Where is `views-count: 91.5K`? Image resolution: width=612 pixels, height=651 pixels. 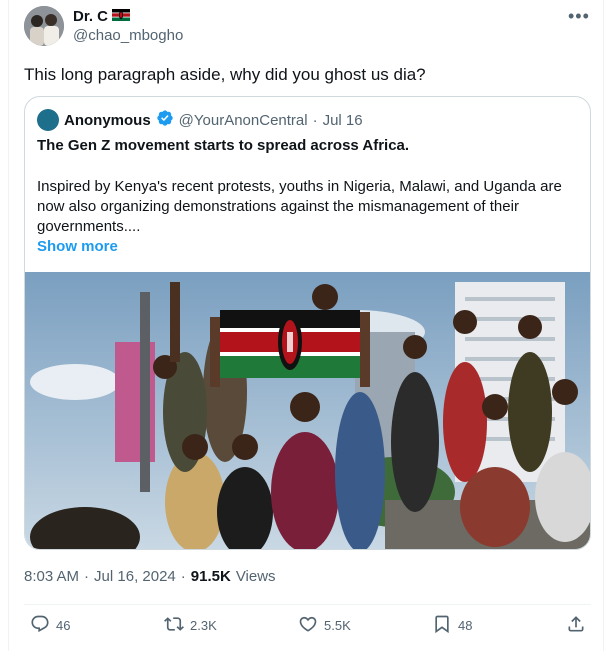 views-count: 91.5K is located at coordinates (211, 576).